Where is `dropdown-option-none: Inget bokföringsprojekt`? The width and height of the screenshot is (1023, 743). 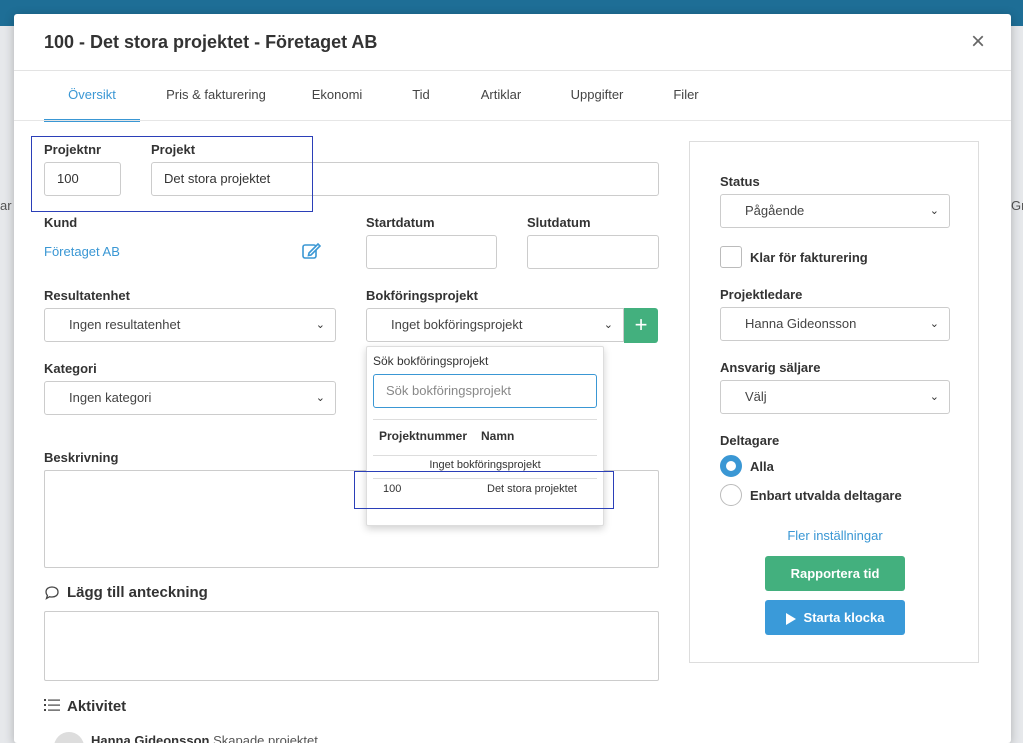 dropdown-option-none: Inget bokföringsprojekt is located at coordinates (485, 465).